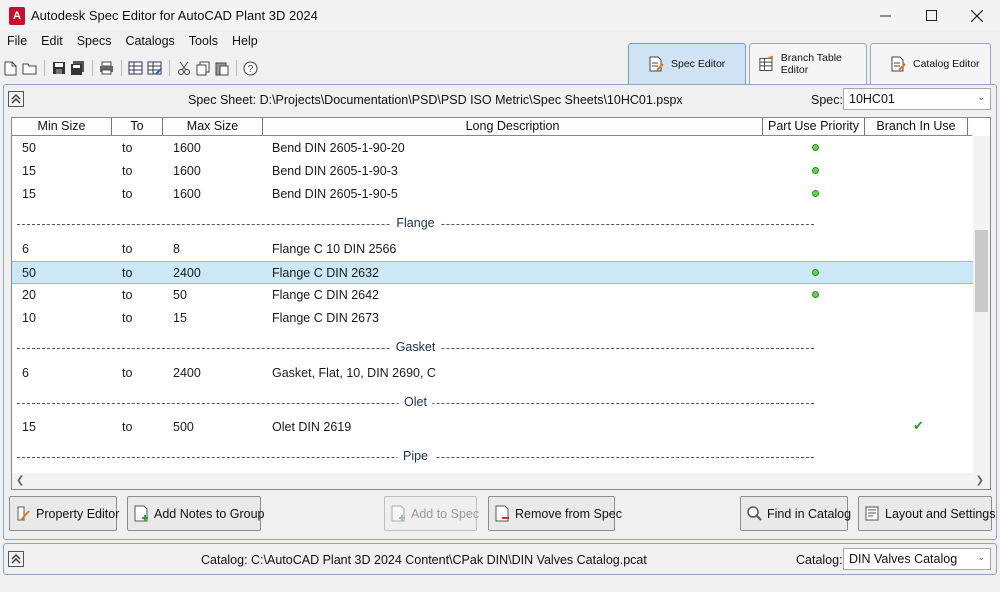 Image resolution: width=1000 pixels, height=592 pixels. I want to click on save-all-button, so click(77, 68).